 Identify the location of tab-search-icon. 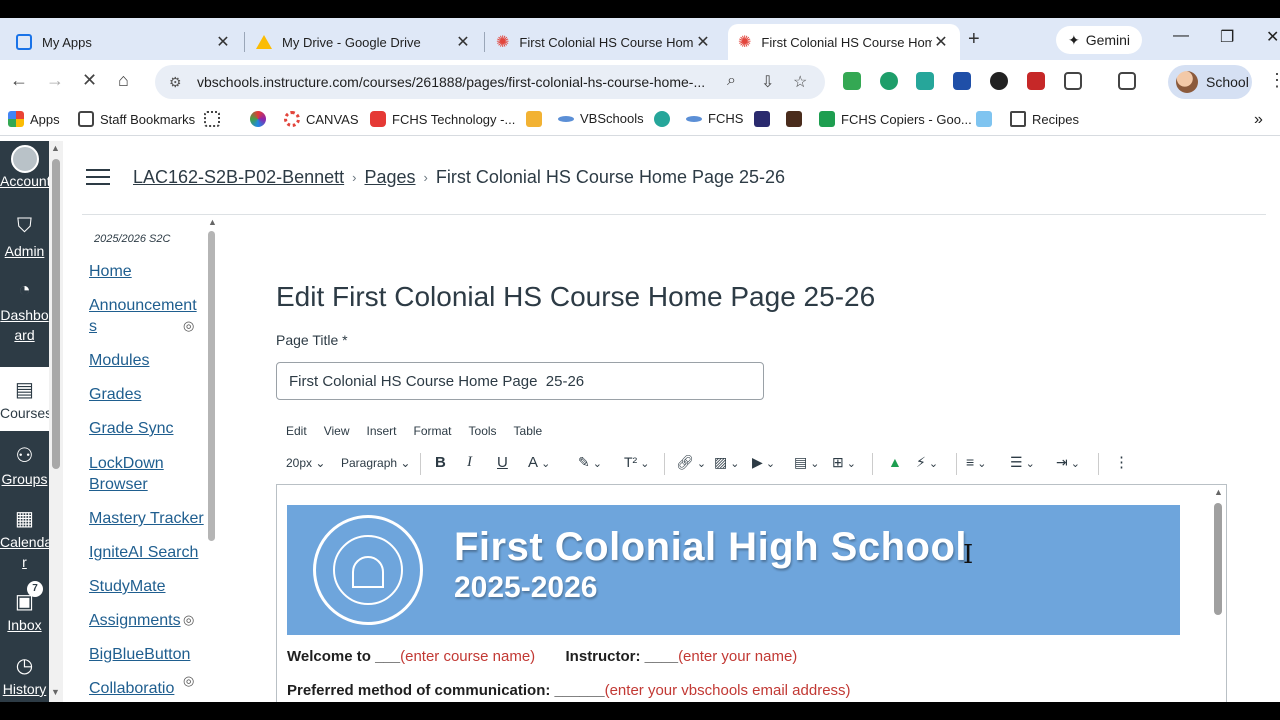
(1127, 81).